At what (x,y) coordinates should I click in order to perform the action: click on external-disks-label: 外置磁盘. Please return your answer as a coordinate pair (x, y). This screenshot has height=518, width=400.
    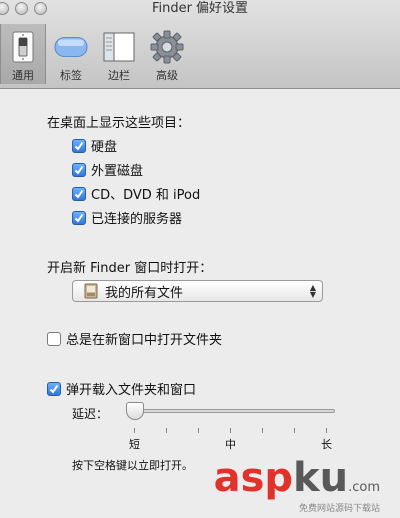
    Looking at the image, I should click on (117, 171).